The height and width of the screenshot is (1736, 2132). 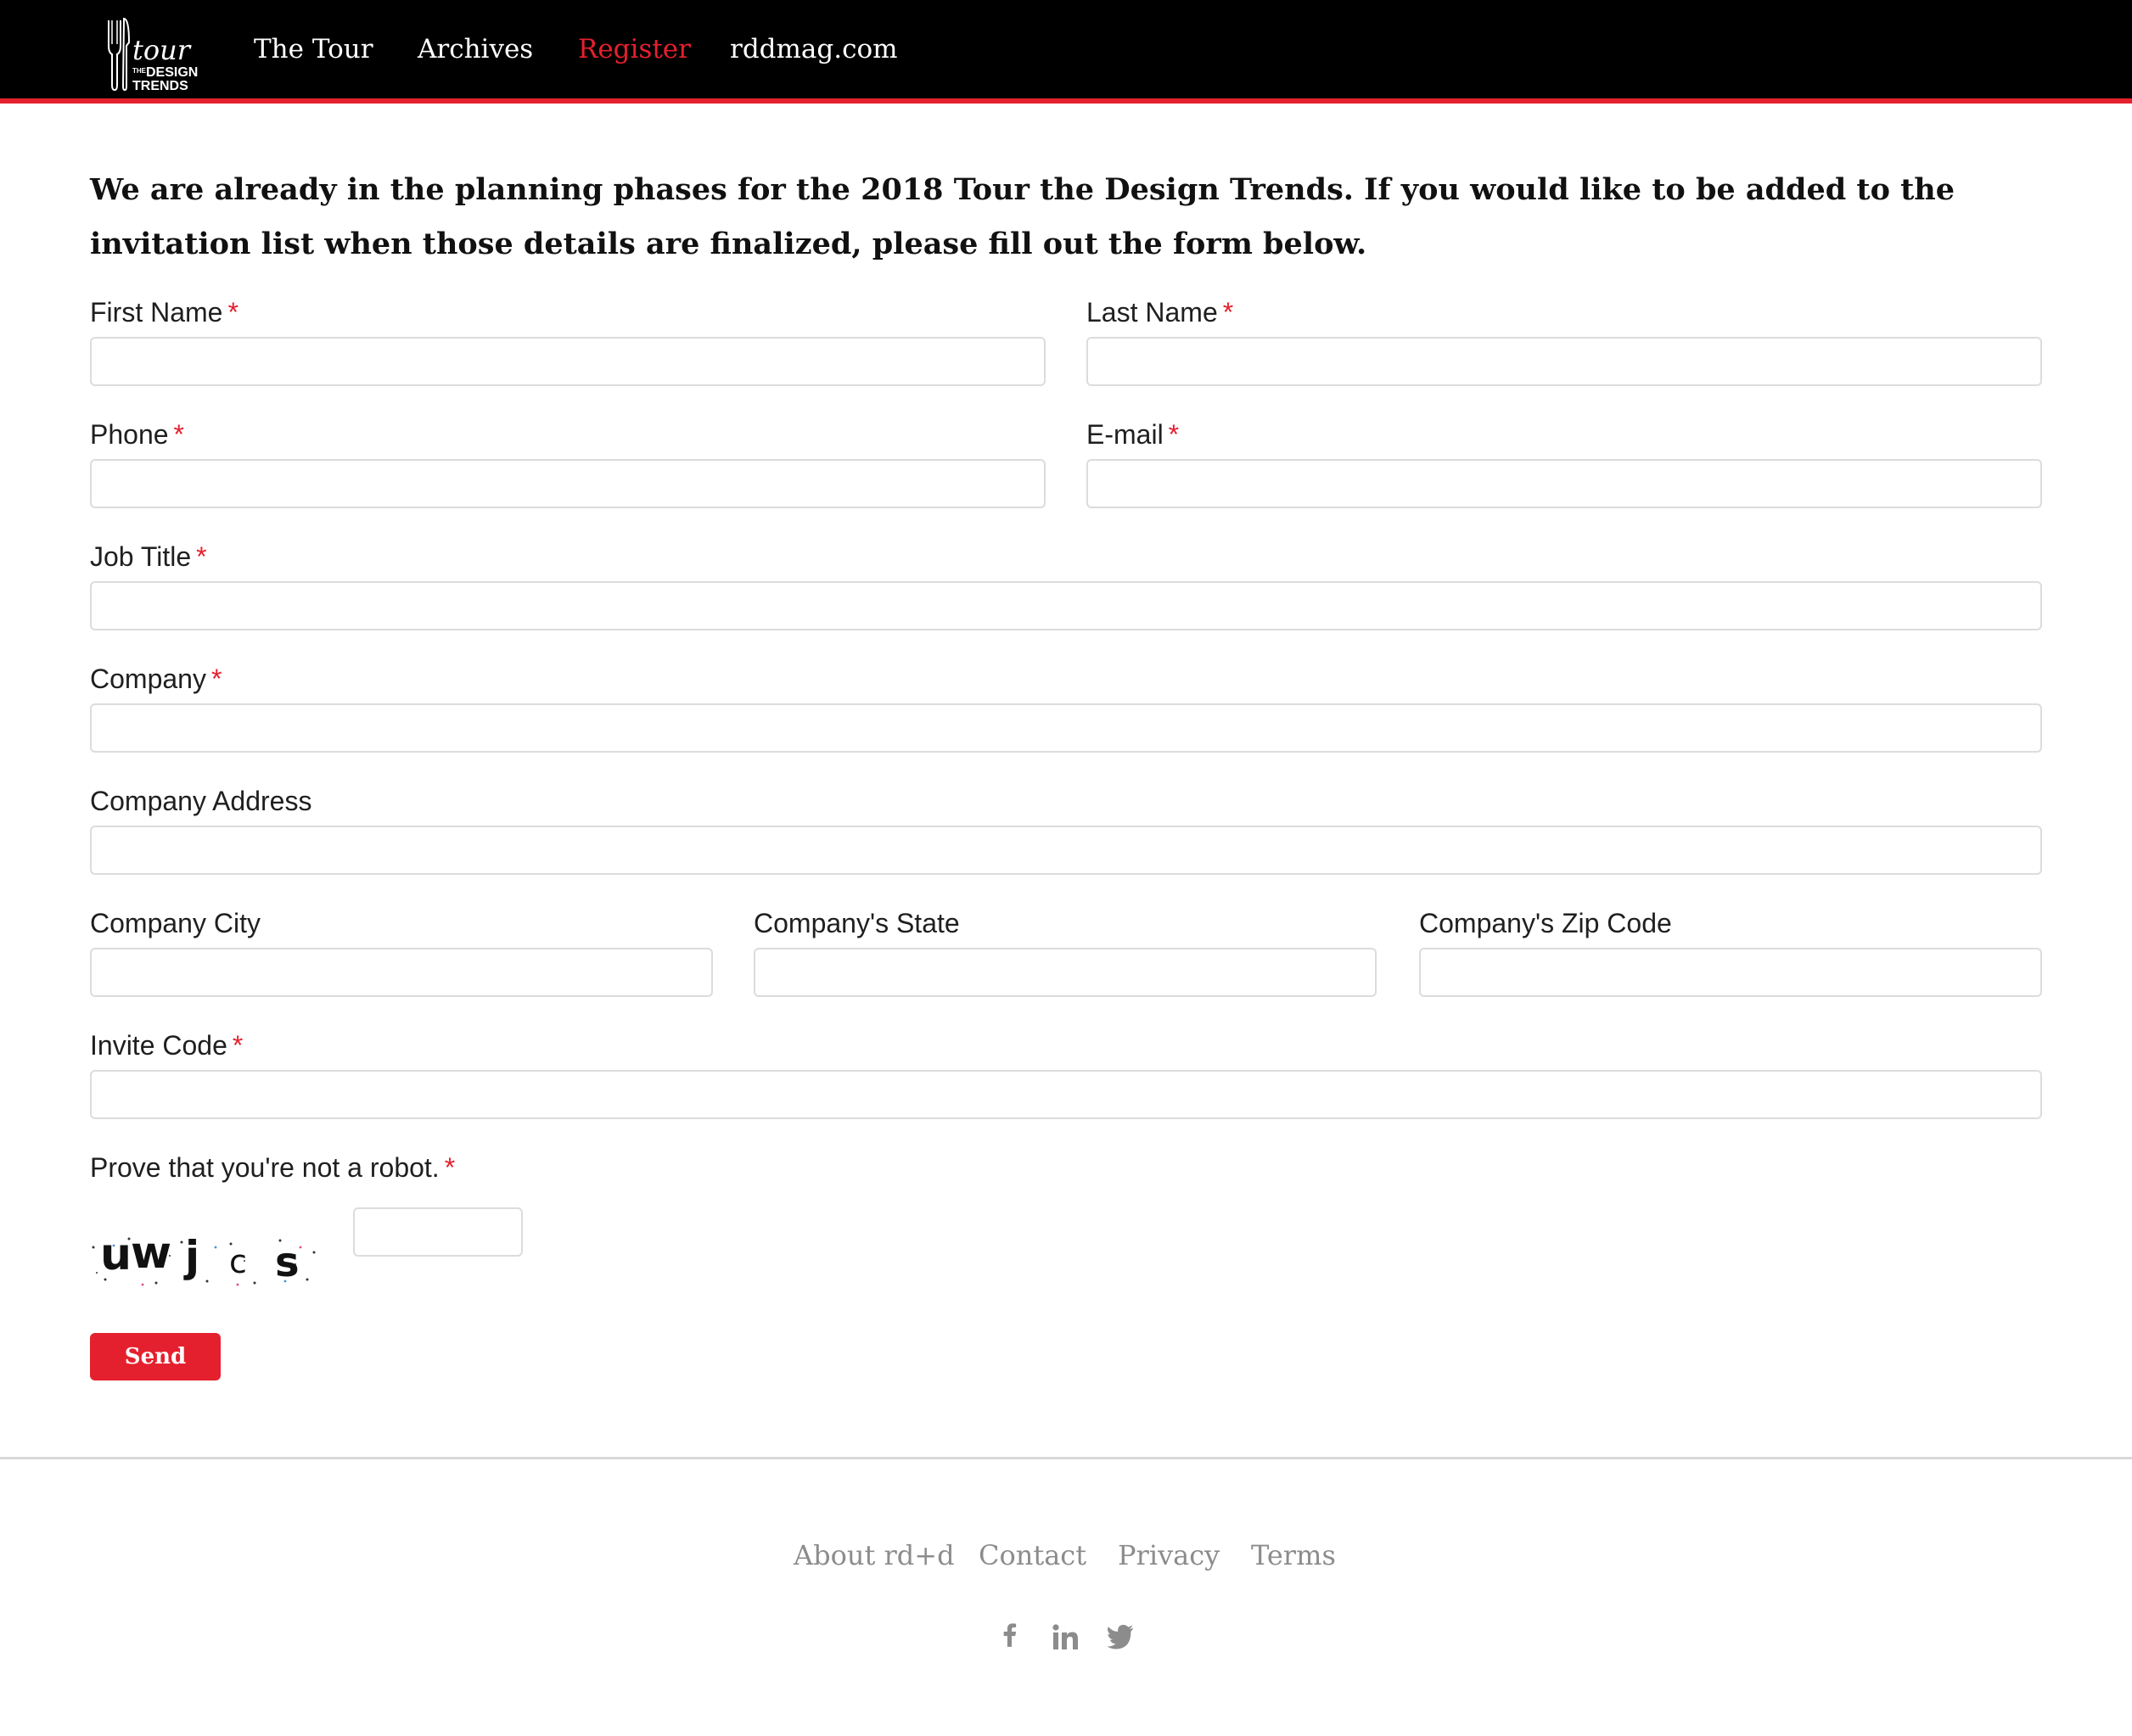 I want to click on last-name-input, so click(x=1564, y=361).